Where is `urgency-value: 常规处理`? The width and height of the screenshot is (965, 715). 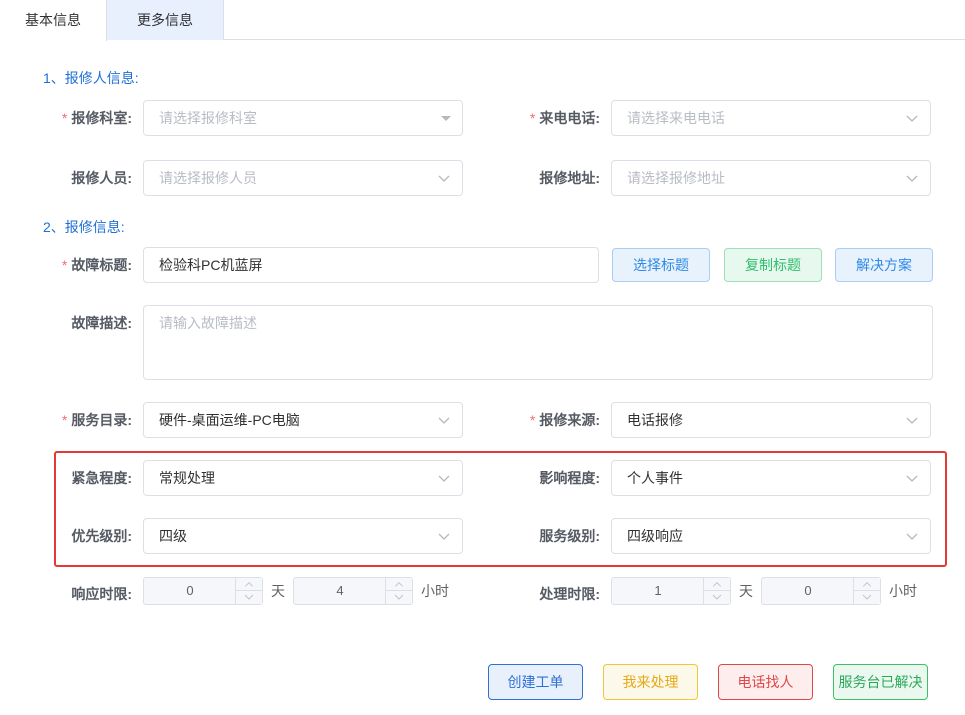
urgency-value: 常规处理 is located at coordinates (187, 478).